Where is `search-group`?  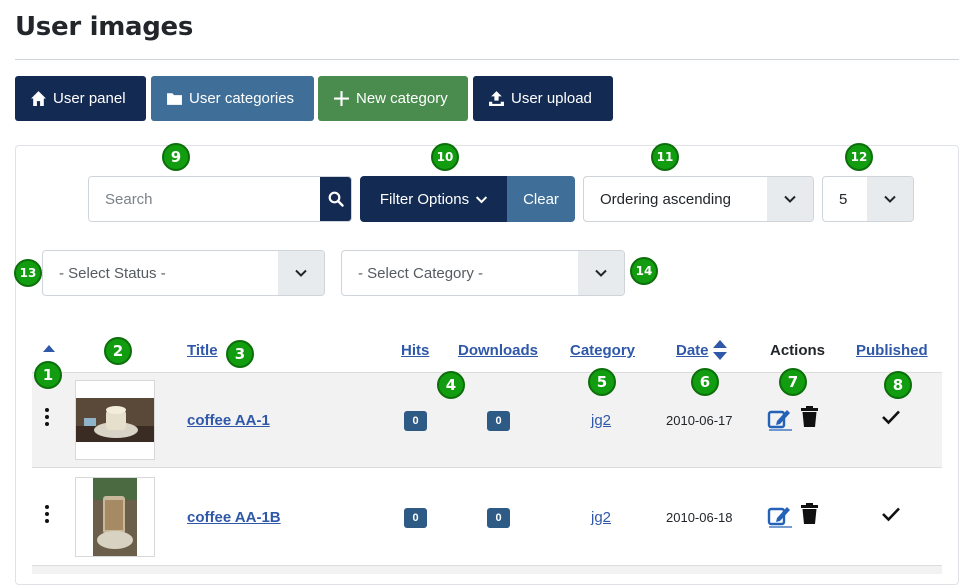 search-group is located at coordinates (220, 199).